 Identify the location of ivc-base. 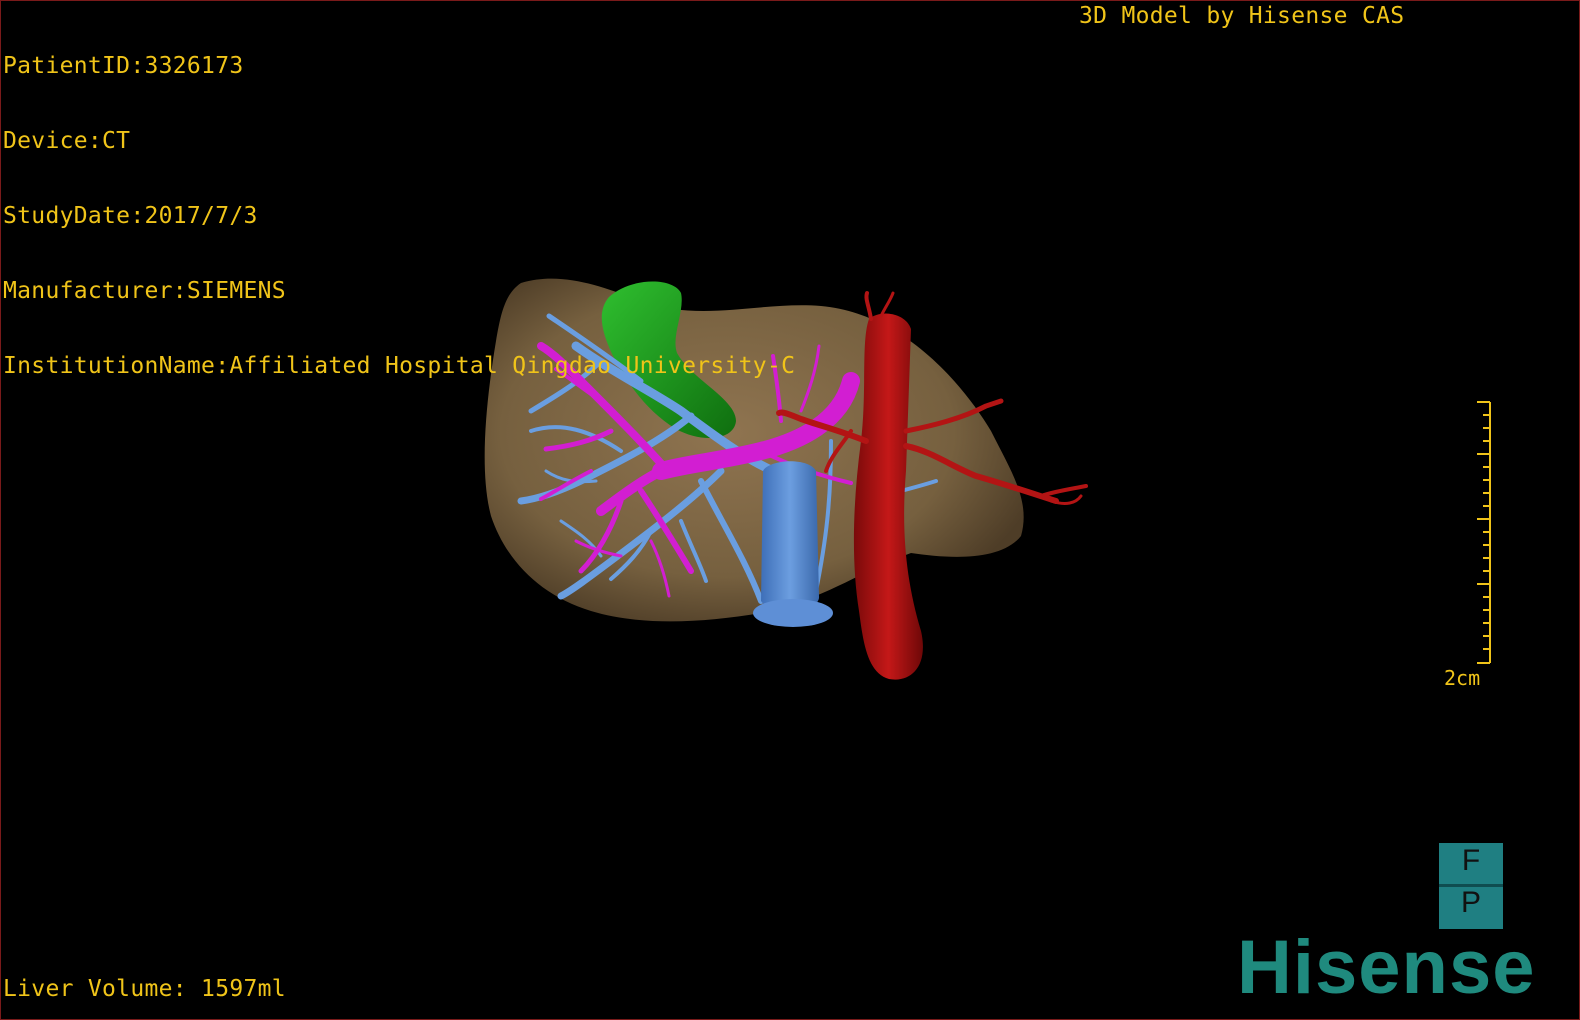
(793, 613).